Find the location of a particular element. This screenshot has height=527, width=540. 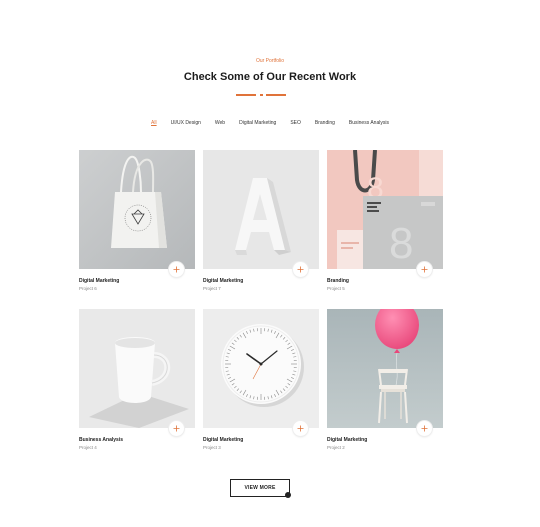

project-name: Project 3 is located at coordinates (212, 447).